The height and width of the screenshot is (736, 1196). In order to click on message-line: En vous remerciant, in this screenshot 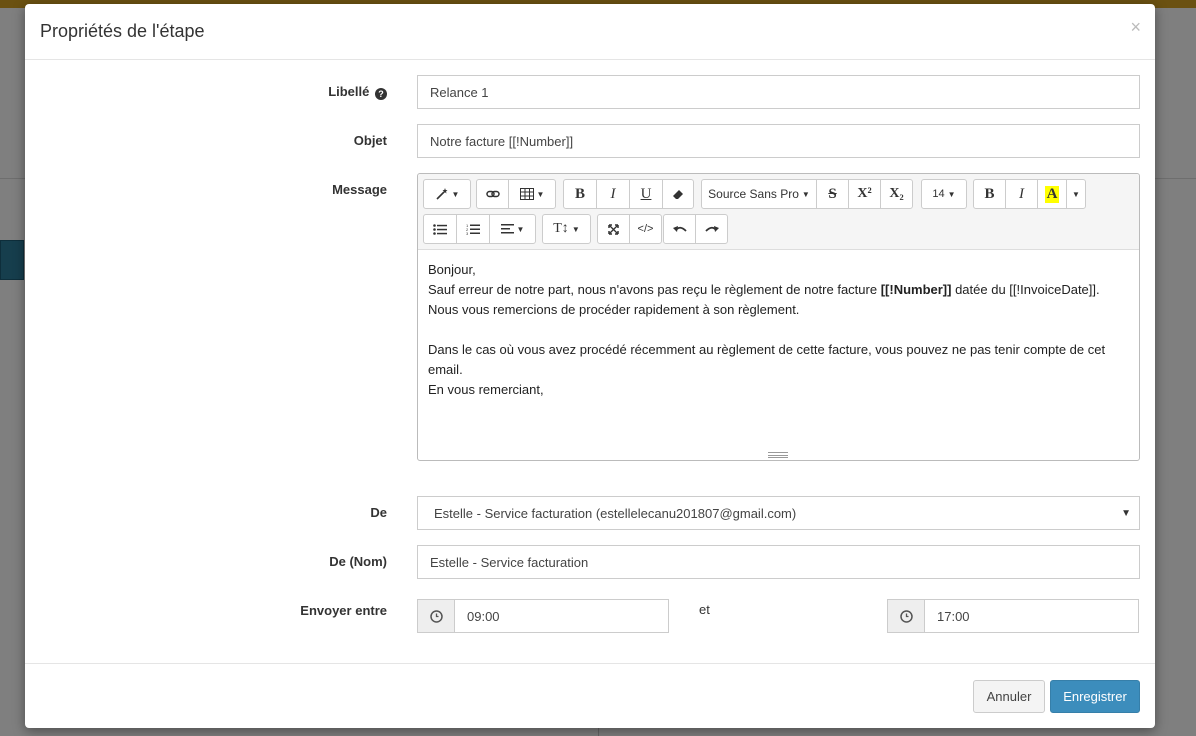, I will do `click(486, 389)`.